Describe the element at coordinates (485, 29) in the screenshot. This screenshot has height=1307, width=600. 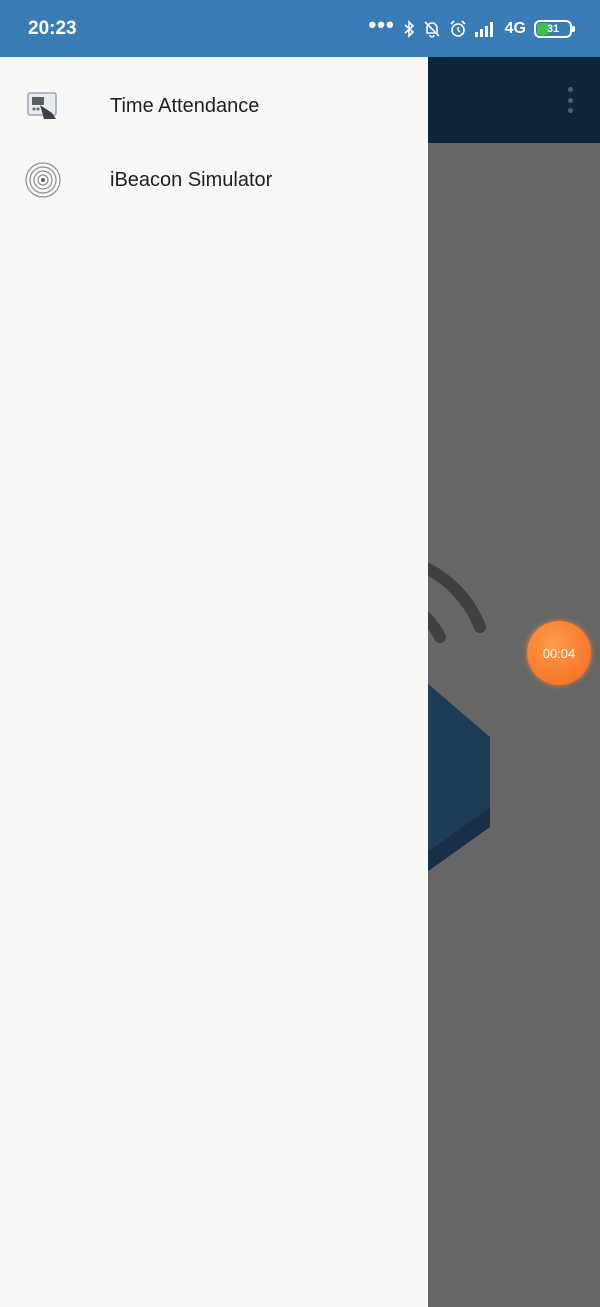
I see `signal-icon` at that location.